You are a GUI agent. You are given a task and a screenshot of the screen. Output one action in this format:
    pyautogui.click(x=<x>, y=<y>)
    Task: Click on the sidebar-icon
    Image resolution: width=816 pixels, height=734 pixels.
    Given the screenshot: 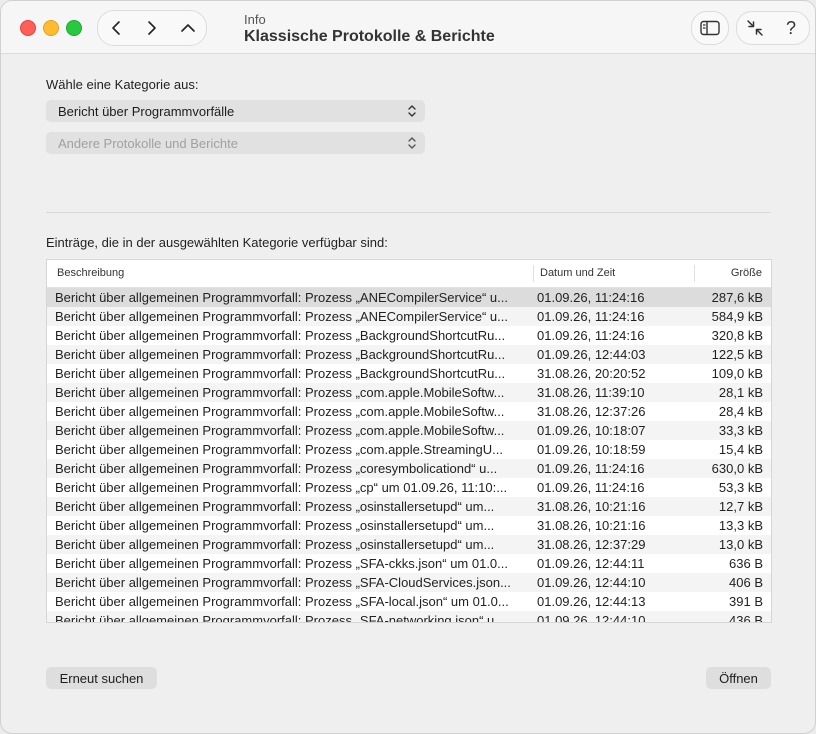 What is the action you would take?
    pyautogui.click(x=710, y=28)
    